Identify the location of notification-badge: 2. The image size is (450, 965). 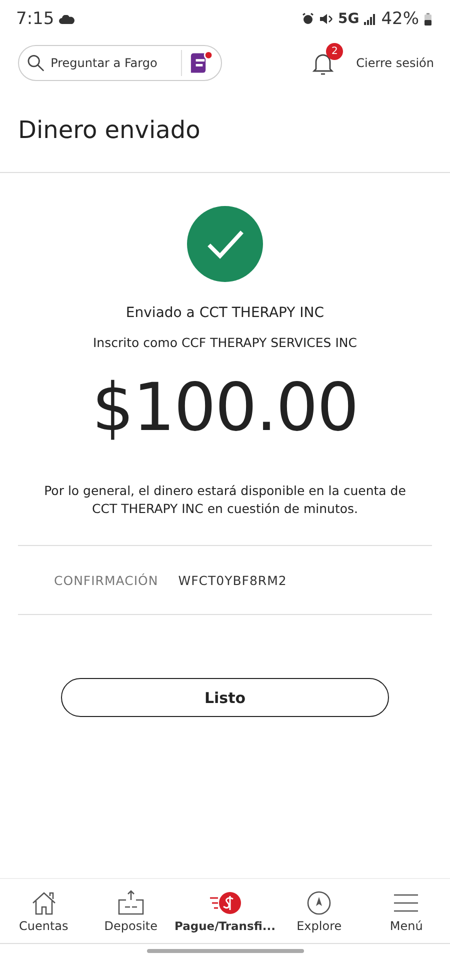
(335, 51).